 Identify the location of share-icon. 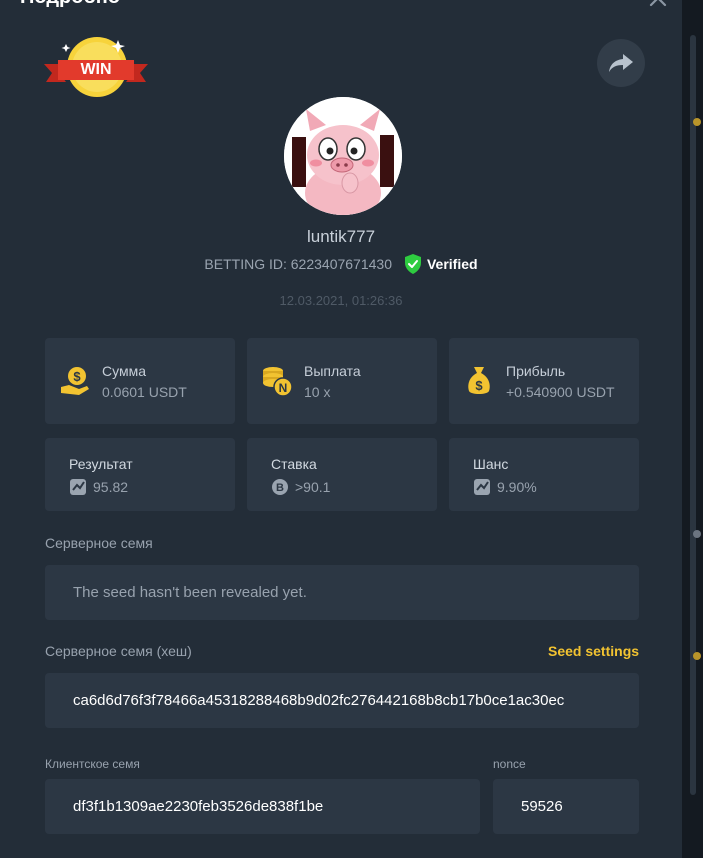
(621, 63).